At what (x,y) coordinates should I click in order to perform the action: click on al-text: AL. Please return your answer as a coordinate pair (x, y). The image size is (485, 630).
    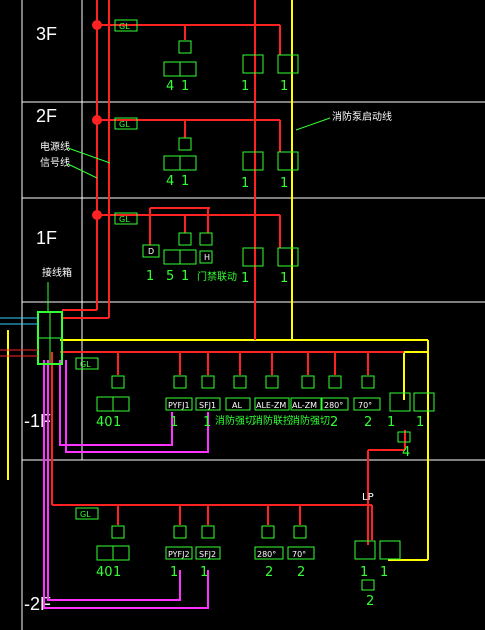
    Looking at the image, I should click on (237, 405).